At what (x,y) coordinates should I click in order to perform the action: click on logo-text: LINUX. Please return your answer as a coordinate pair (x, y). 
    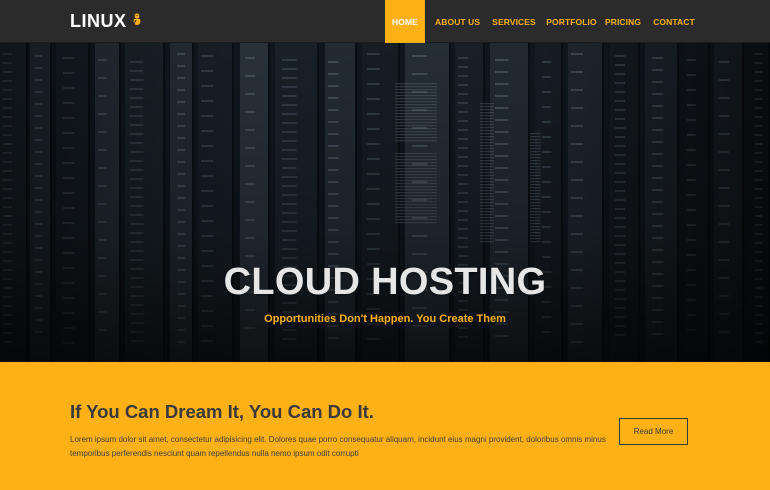
    Looking at the image, I should click on (98, 20).